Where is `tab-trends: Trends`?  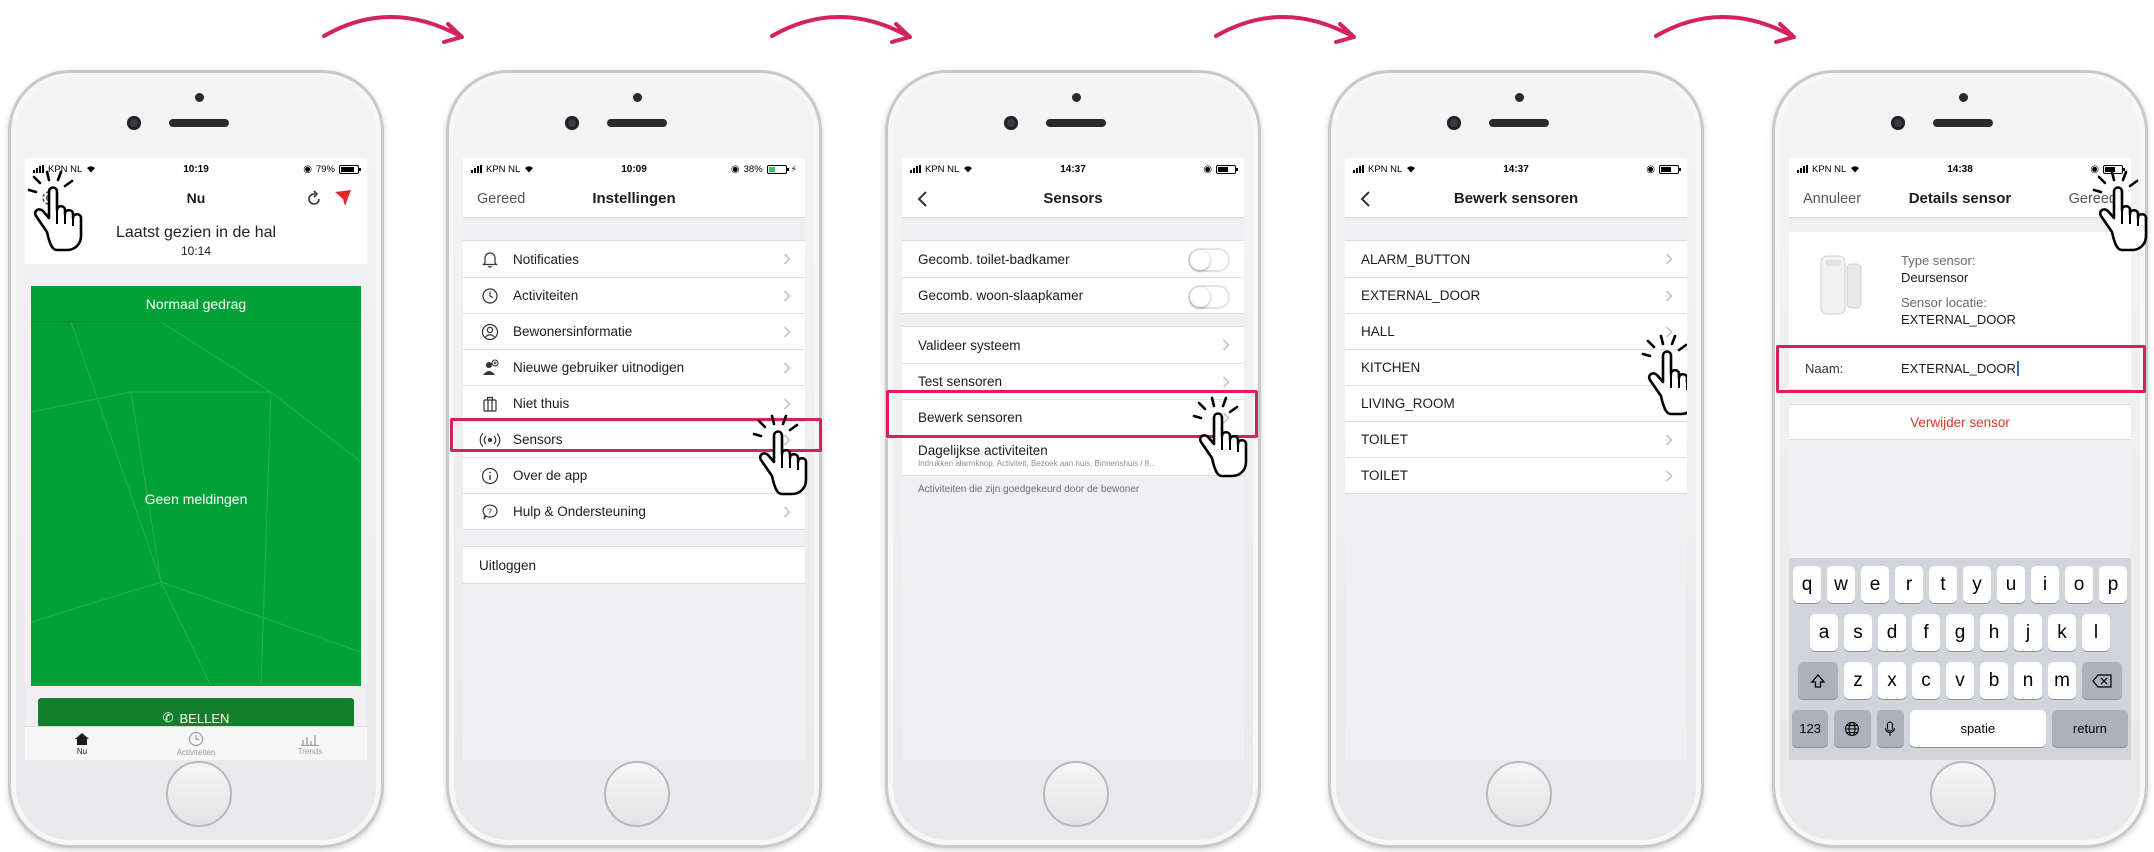 tab-trends: Trends is located at coordinates (310, 743).